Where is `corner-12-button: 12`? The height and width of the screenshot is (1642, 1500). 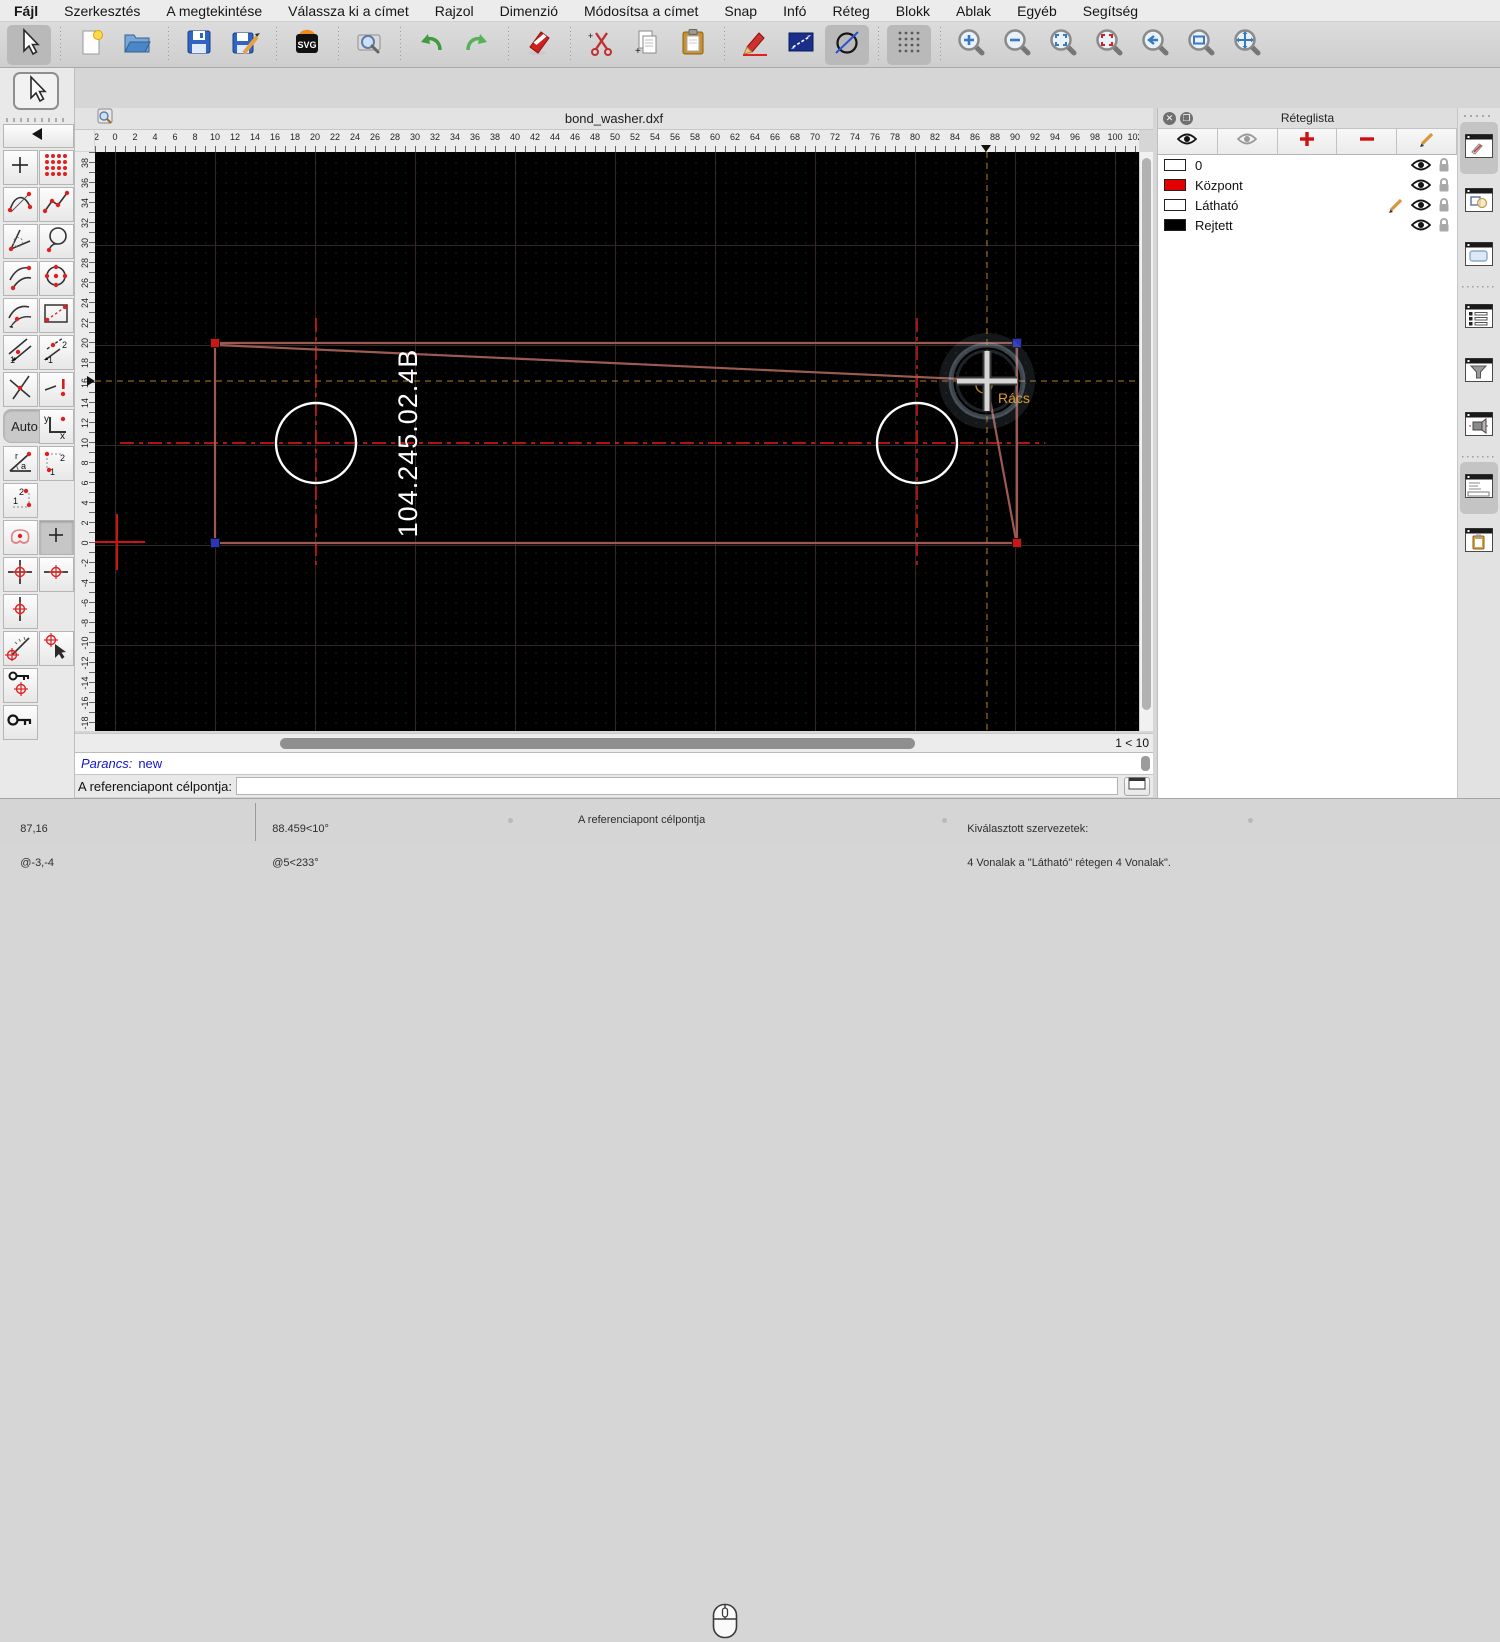 corner-12-button: 12 is located at coordinates (56, 463).